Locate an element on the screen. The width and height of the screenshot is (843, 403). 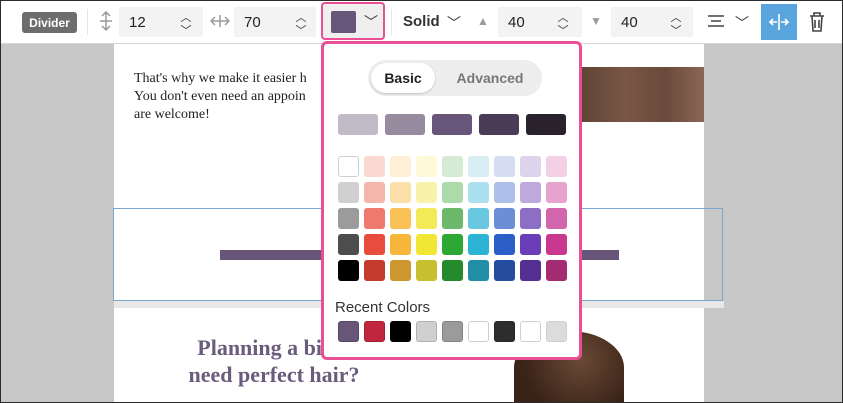
full-width-button is located at coordinates (779, 22).